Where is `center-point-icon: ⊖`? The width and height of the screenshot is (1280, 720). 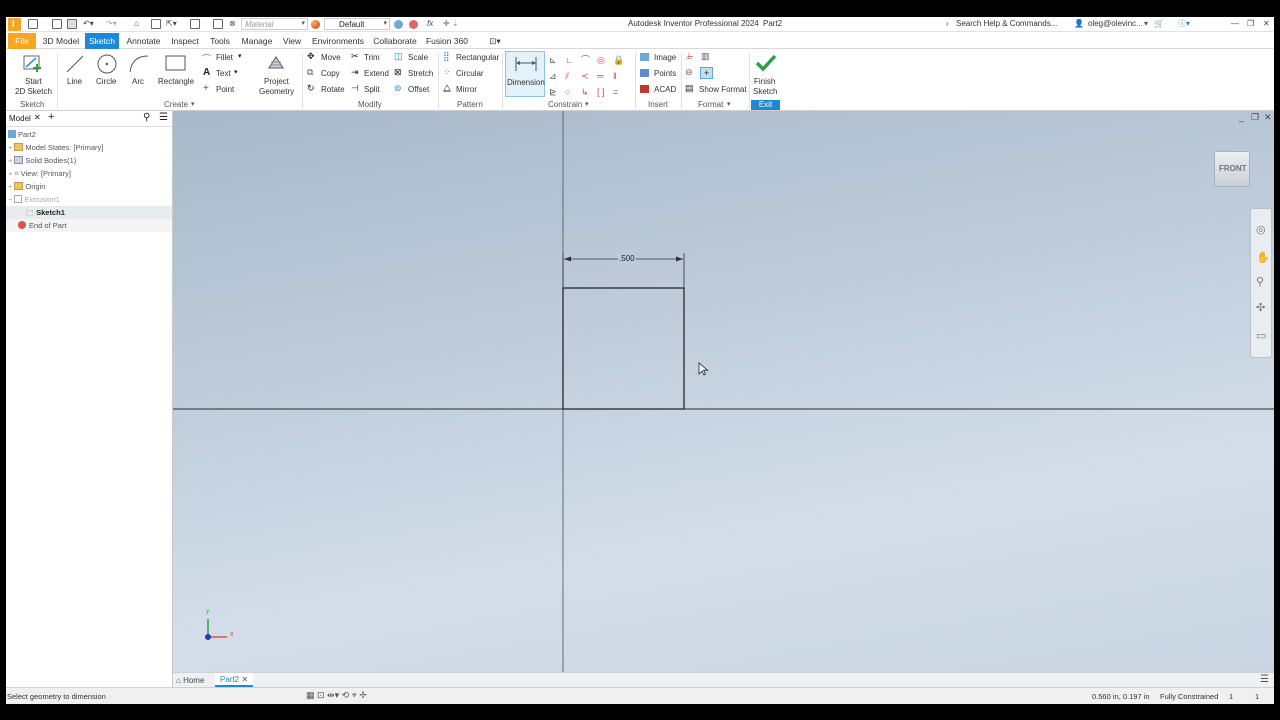 center-point-icon: ⊖ is located at coordinates (689, 72).